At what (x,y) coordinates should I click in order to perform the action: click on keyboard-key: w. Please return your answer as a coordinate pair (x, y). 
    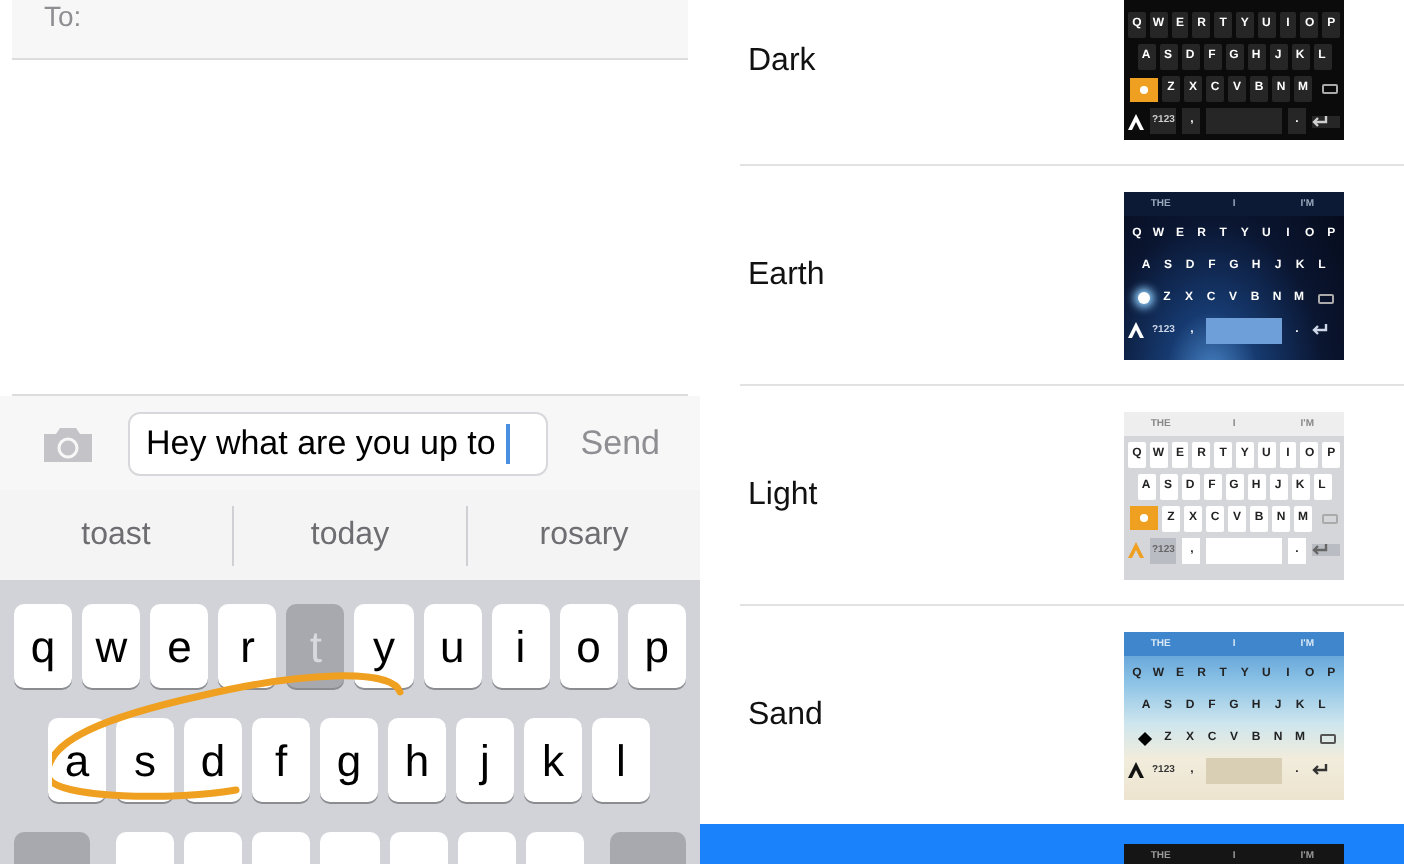
    Looking at the image, I should click on (111, 646).